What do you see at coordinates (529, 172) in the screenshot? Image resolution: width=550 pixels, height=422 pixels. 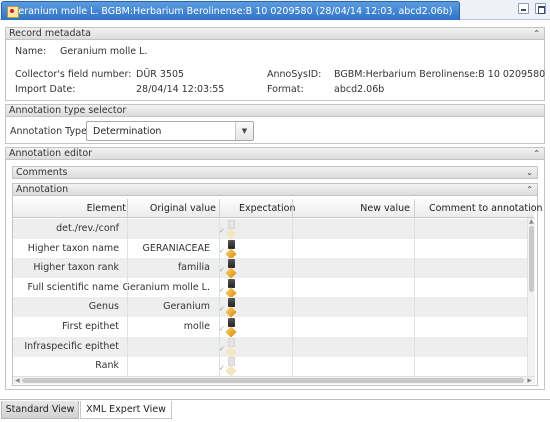 I see `expand-icon: ⌄` at bounding box center [529, 172].